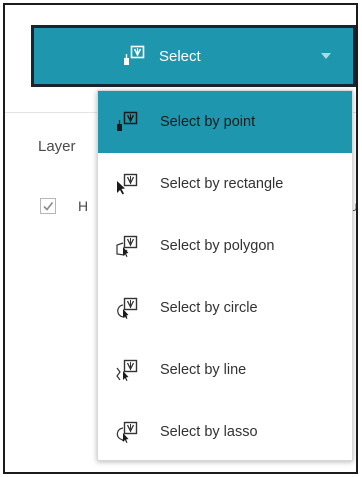  Describe the element at coordinates (128, 308) in the screenshot. I see `select-circle-icon` at that location.